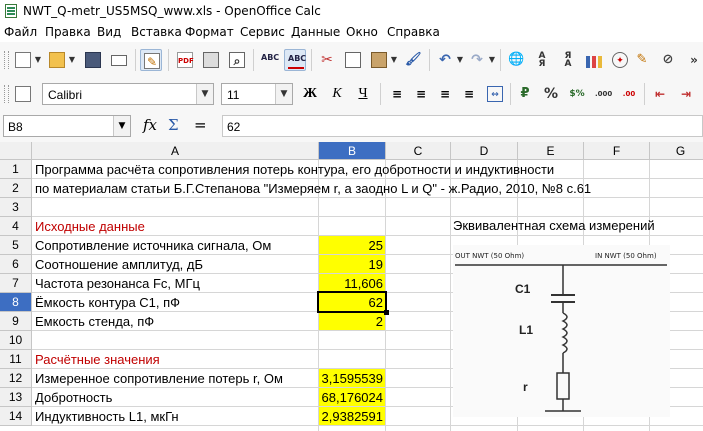 Image resolution: width=703 pixels, height=431 pixels. Describe the element at coordinates (16, 302) in the screenshot. I see `row-header-8: 8` at that location.